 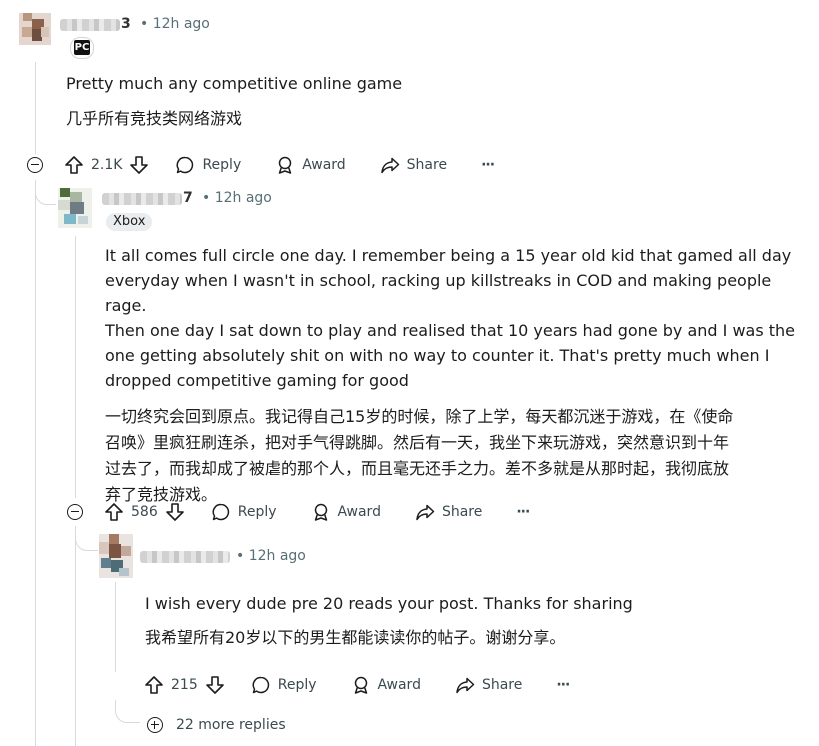 I want to click on vote-count: 215, so click(x=184, y=685).